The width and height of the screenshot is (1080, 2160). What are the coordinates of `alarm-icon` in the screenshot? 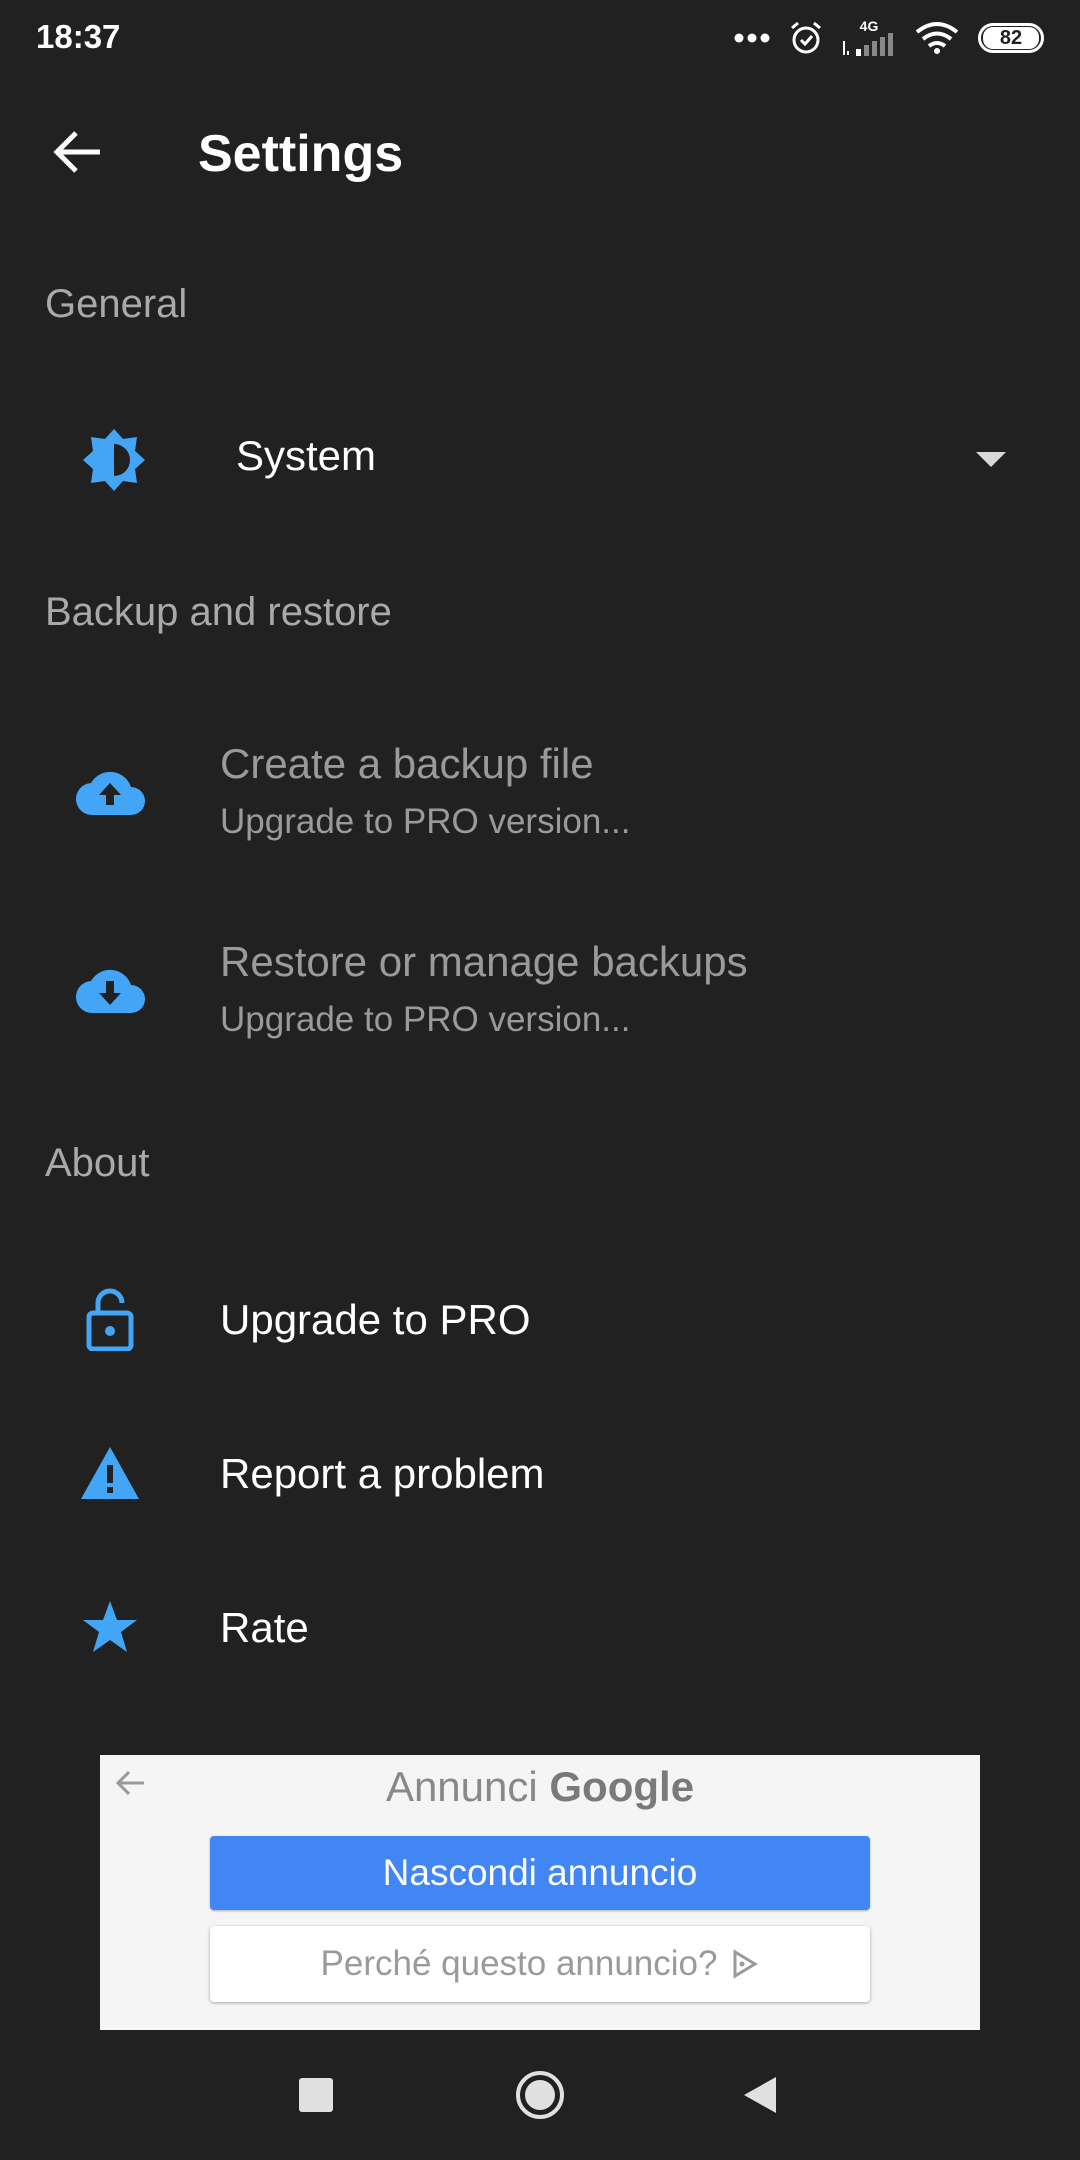 It's located at (806, 37).